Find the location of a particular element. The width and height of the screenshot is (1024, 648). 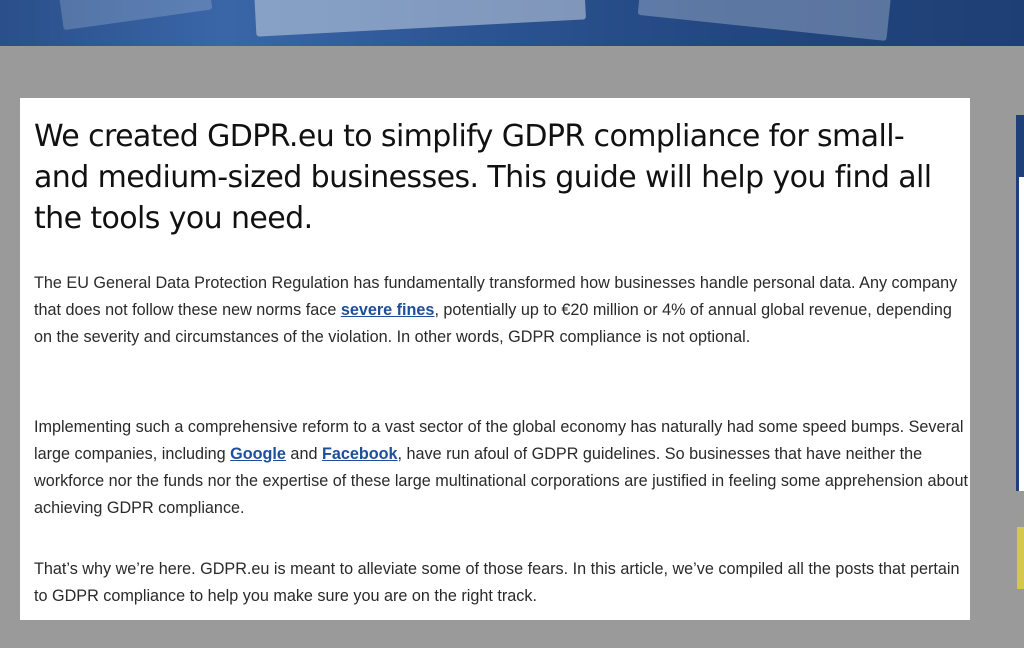

paragraph-text: and is located at coordinates (303, 454).